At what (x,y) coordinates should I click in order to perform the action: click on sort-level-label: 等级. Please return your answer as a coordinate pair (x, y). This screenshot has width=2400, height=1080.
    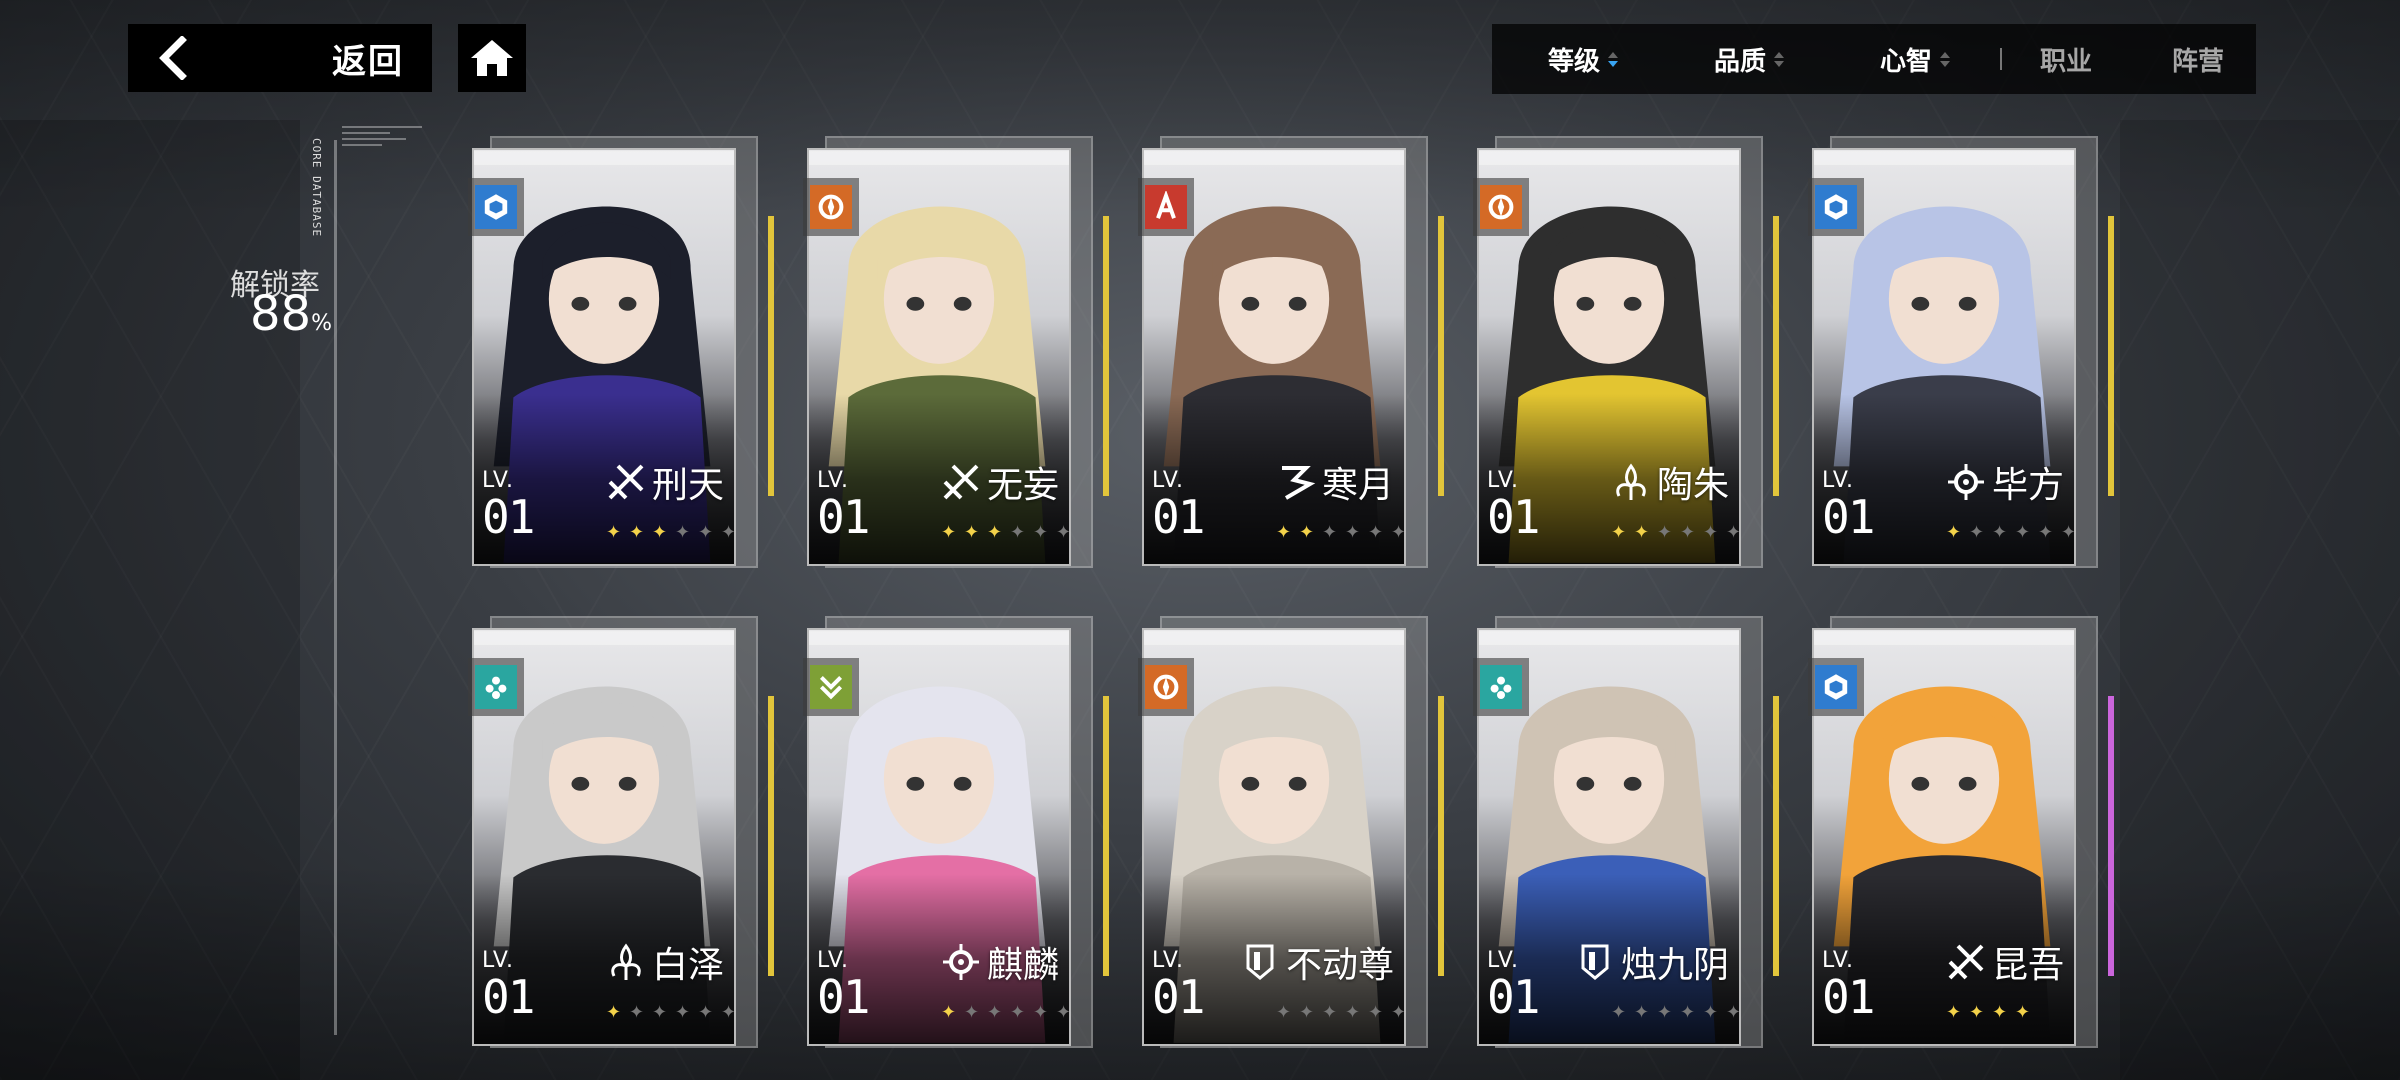
    Looking at the image, I should click on (1574, 61).